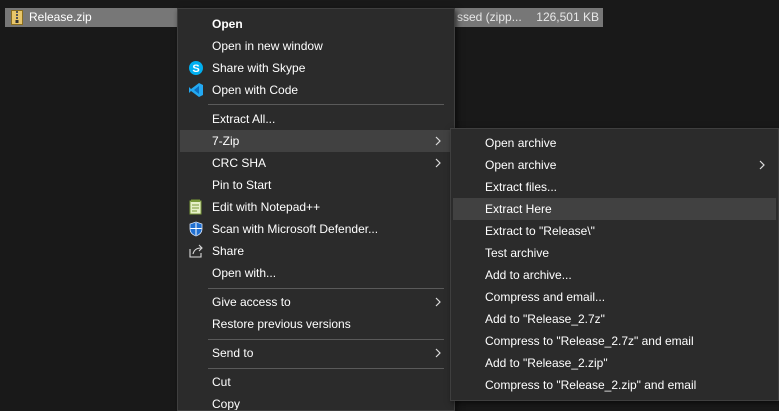  What do you see at coordinates (196, 229) in the screenshot?
I see `defender-shield-icon` at bounding box center [196, 229].